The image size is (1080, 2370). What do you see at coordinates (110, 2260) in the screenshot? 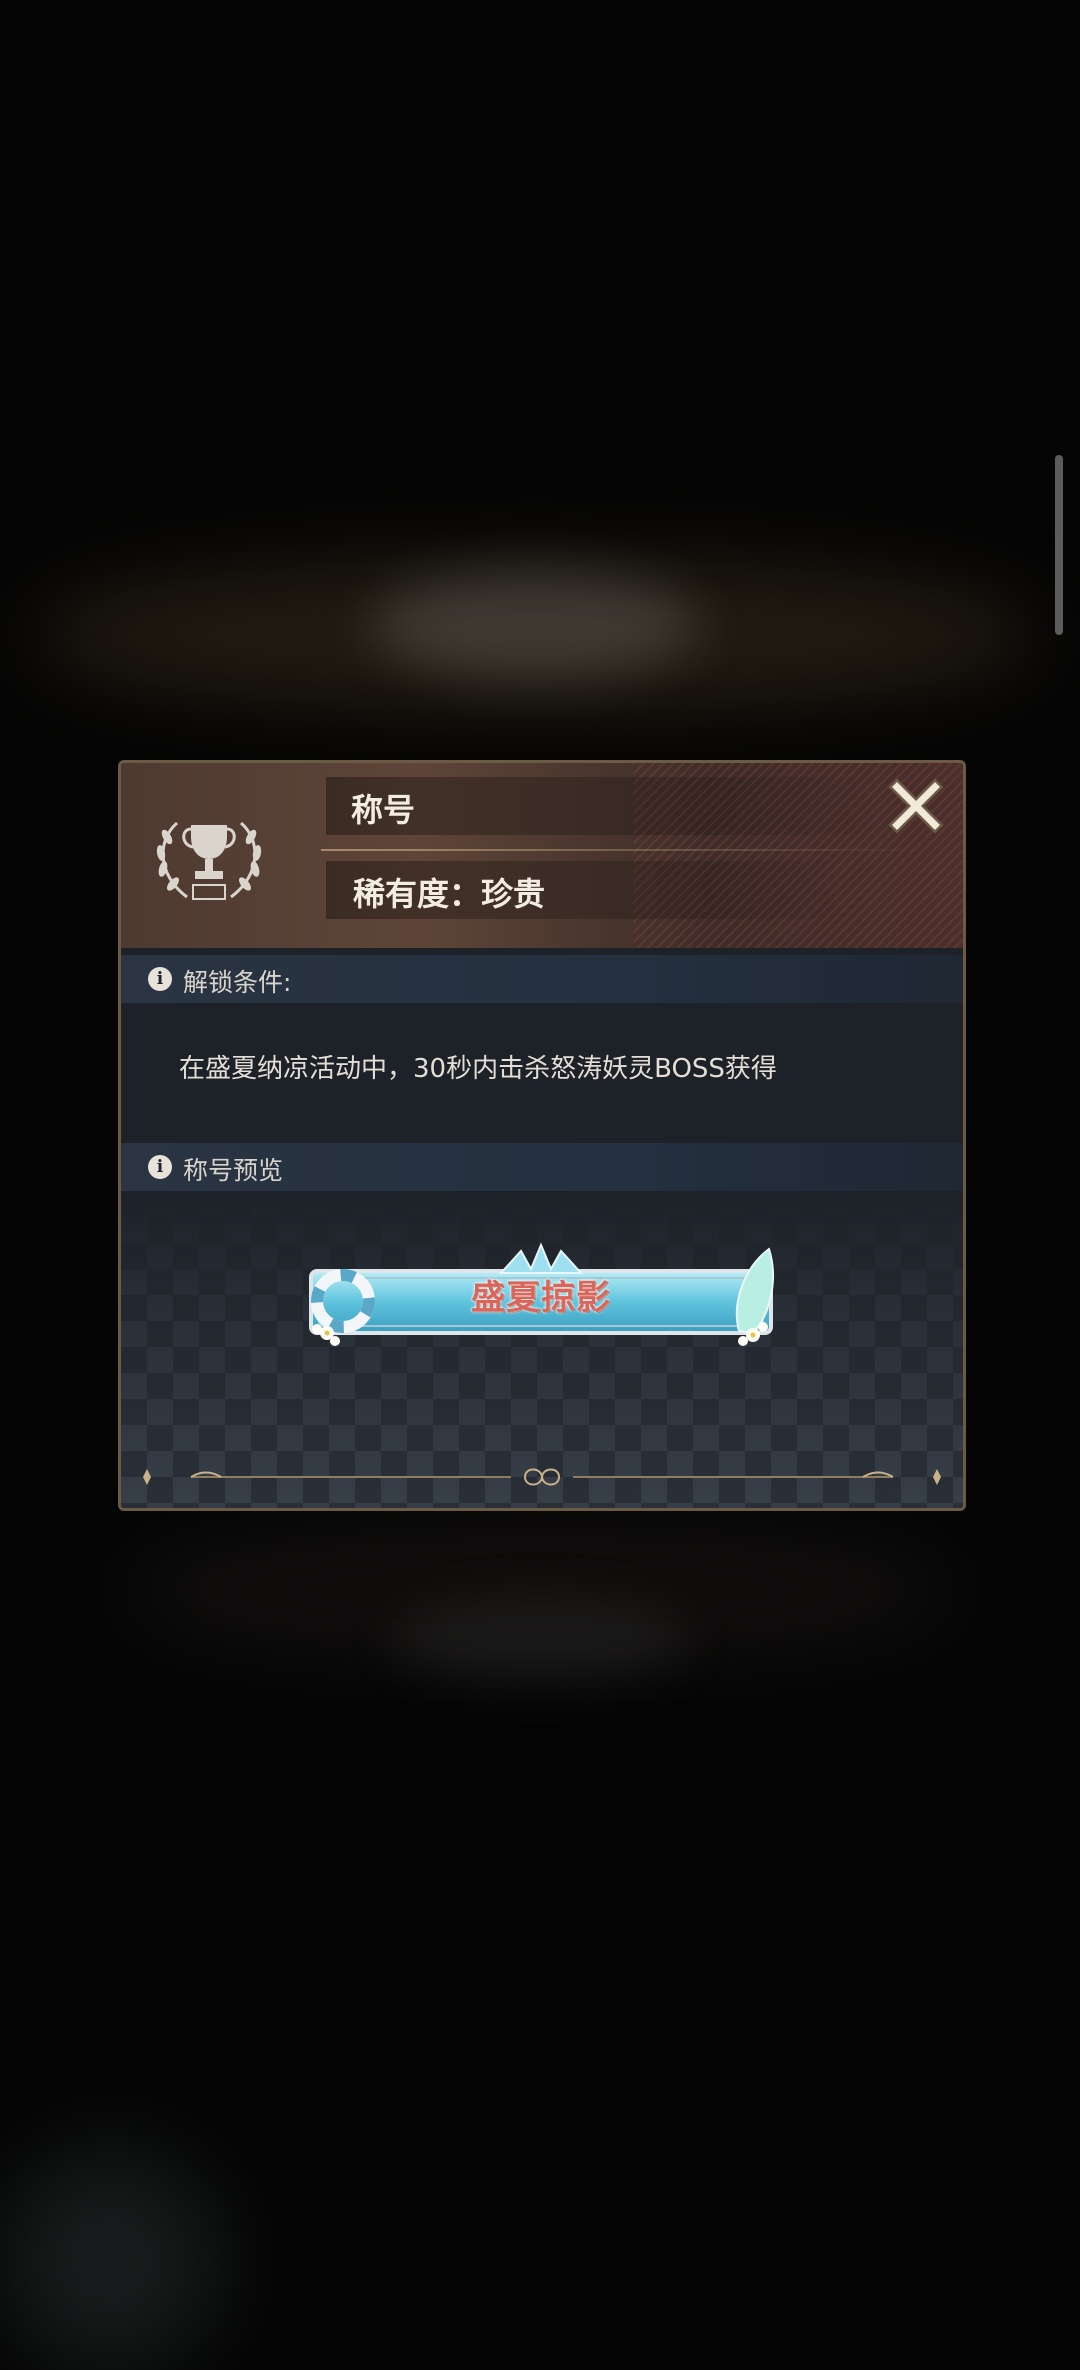
I see `background-blurred-avatar` at bounding box center [110, 2260].